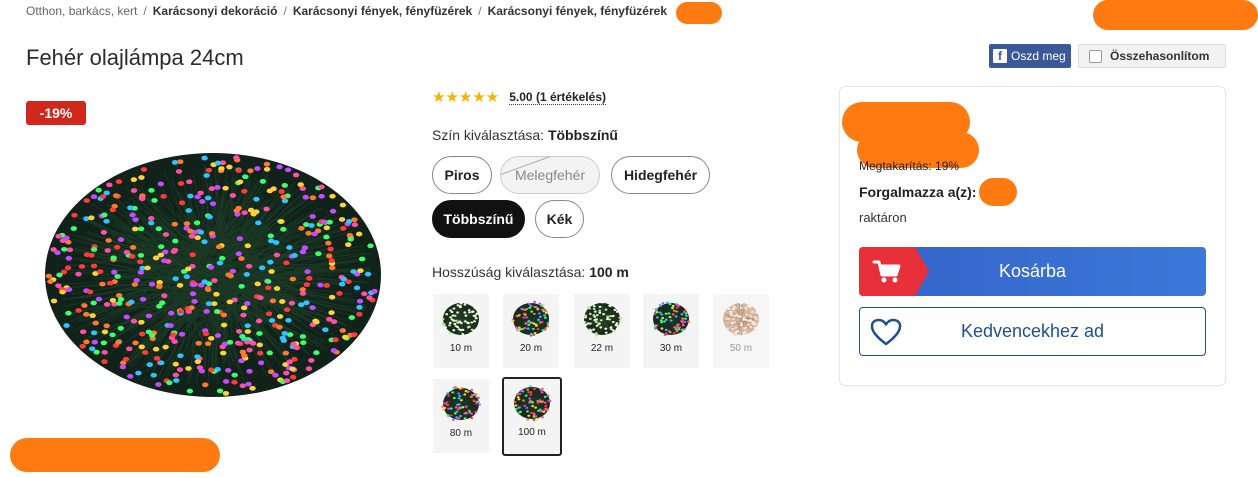 This screenshot has height=478, width=1258. I want to click on color-option-label: Melegfehér, so click(550, 175).